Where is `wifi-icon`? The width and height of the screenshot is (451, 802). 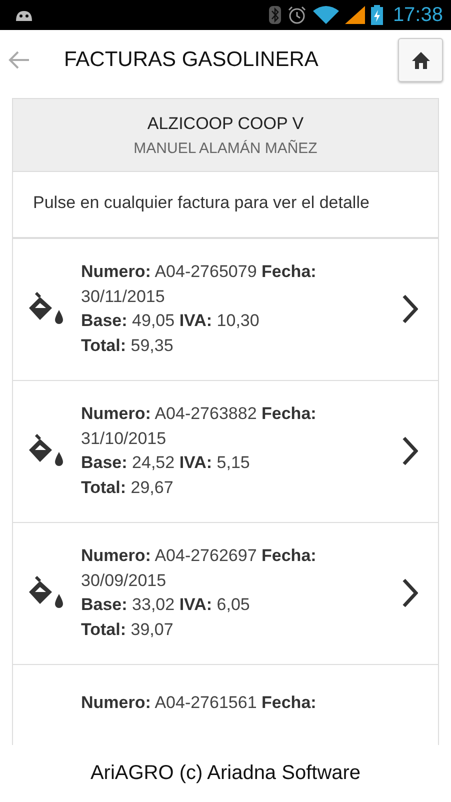 wifi-icon is located at coordinates (325, 15).